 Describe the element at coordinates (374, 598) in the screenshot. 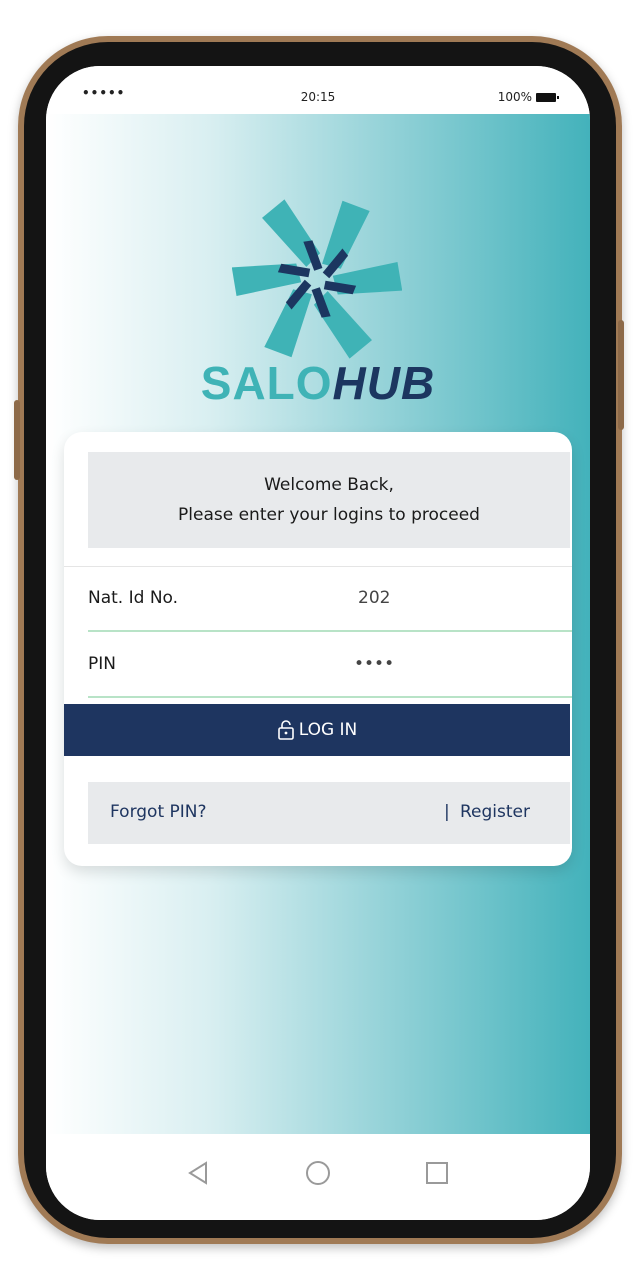

I see `national-id-input: 202` at that location.